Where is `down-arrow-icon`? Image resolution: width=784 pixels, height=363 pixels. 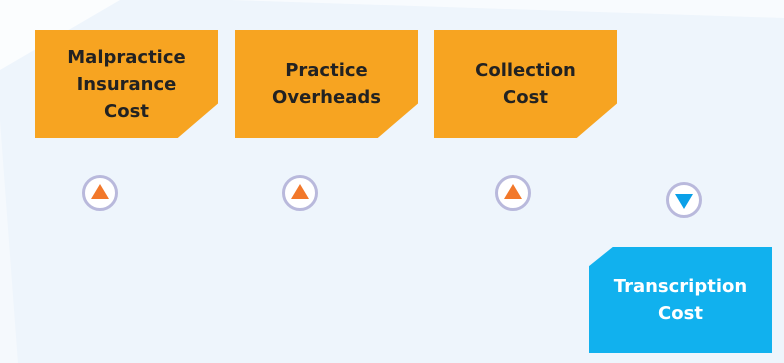 down-arrow-icon is located at coordinates (684, 201).